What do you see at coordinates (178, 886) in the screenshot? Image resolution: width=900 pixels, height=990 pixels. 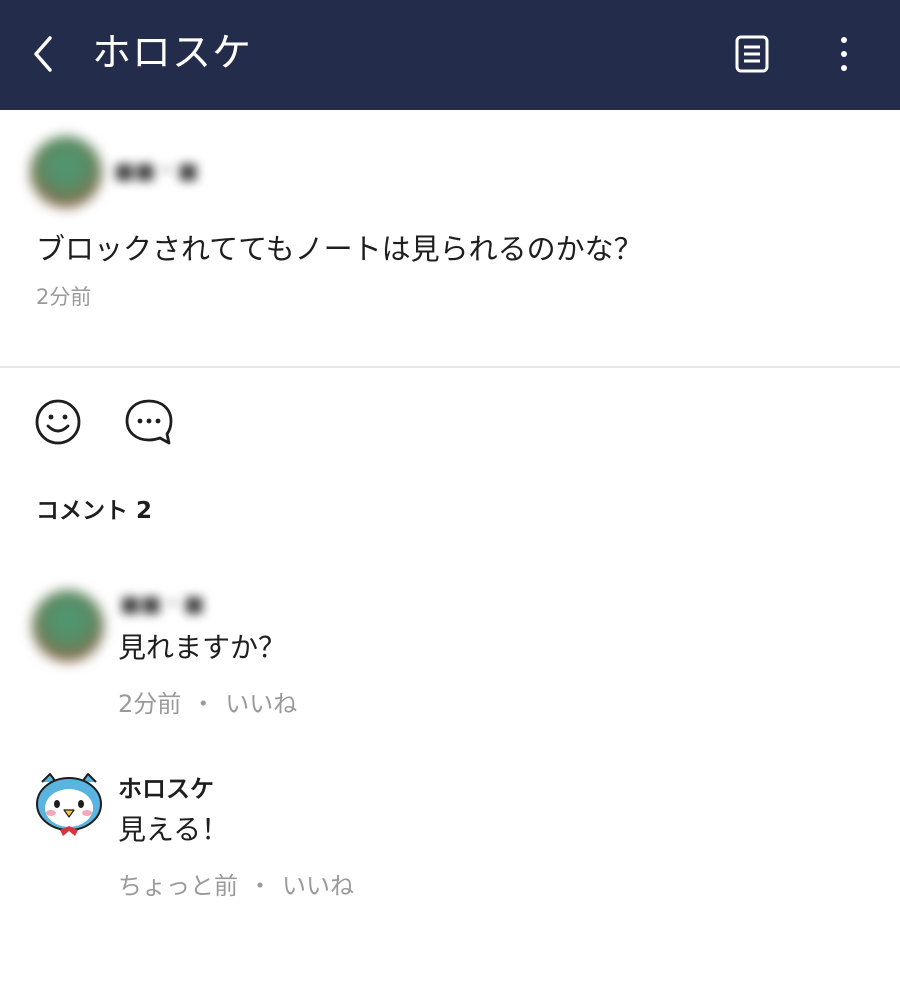 I see `comment-timestamp: ちょっと前` at bounding box center [178, 886].